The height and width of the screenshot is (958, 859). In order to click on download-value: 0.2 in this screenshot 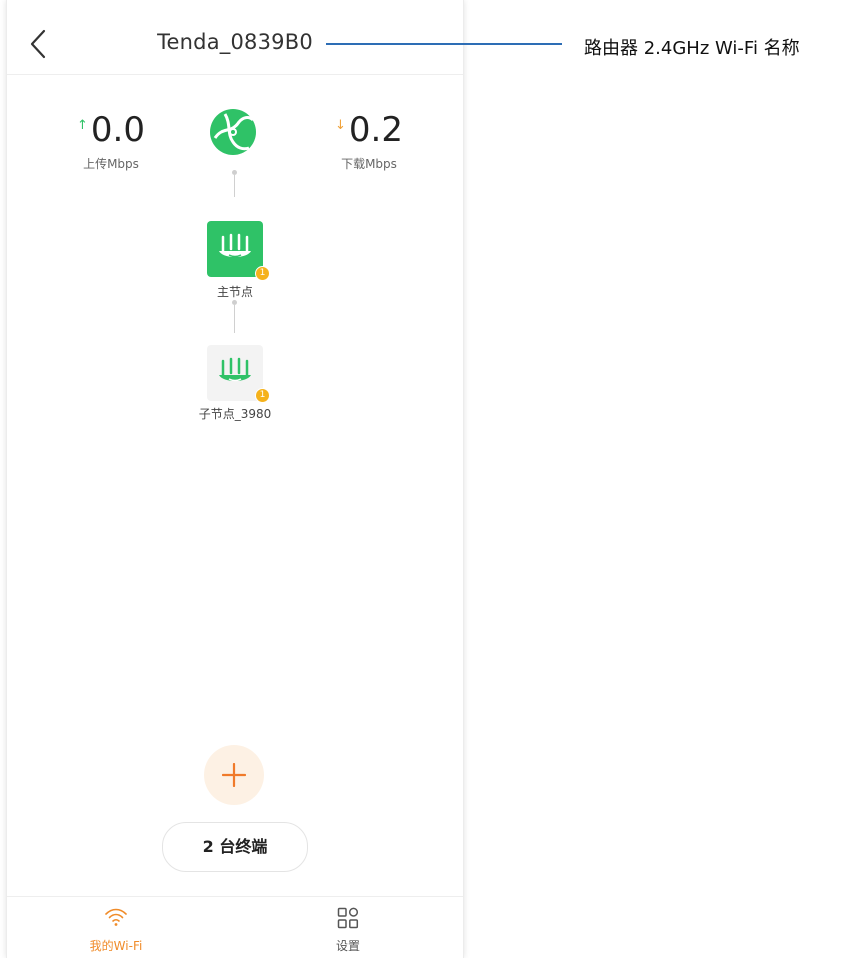, I will do `click(375, 130)`.